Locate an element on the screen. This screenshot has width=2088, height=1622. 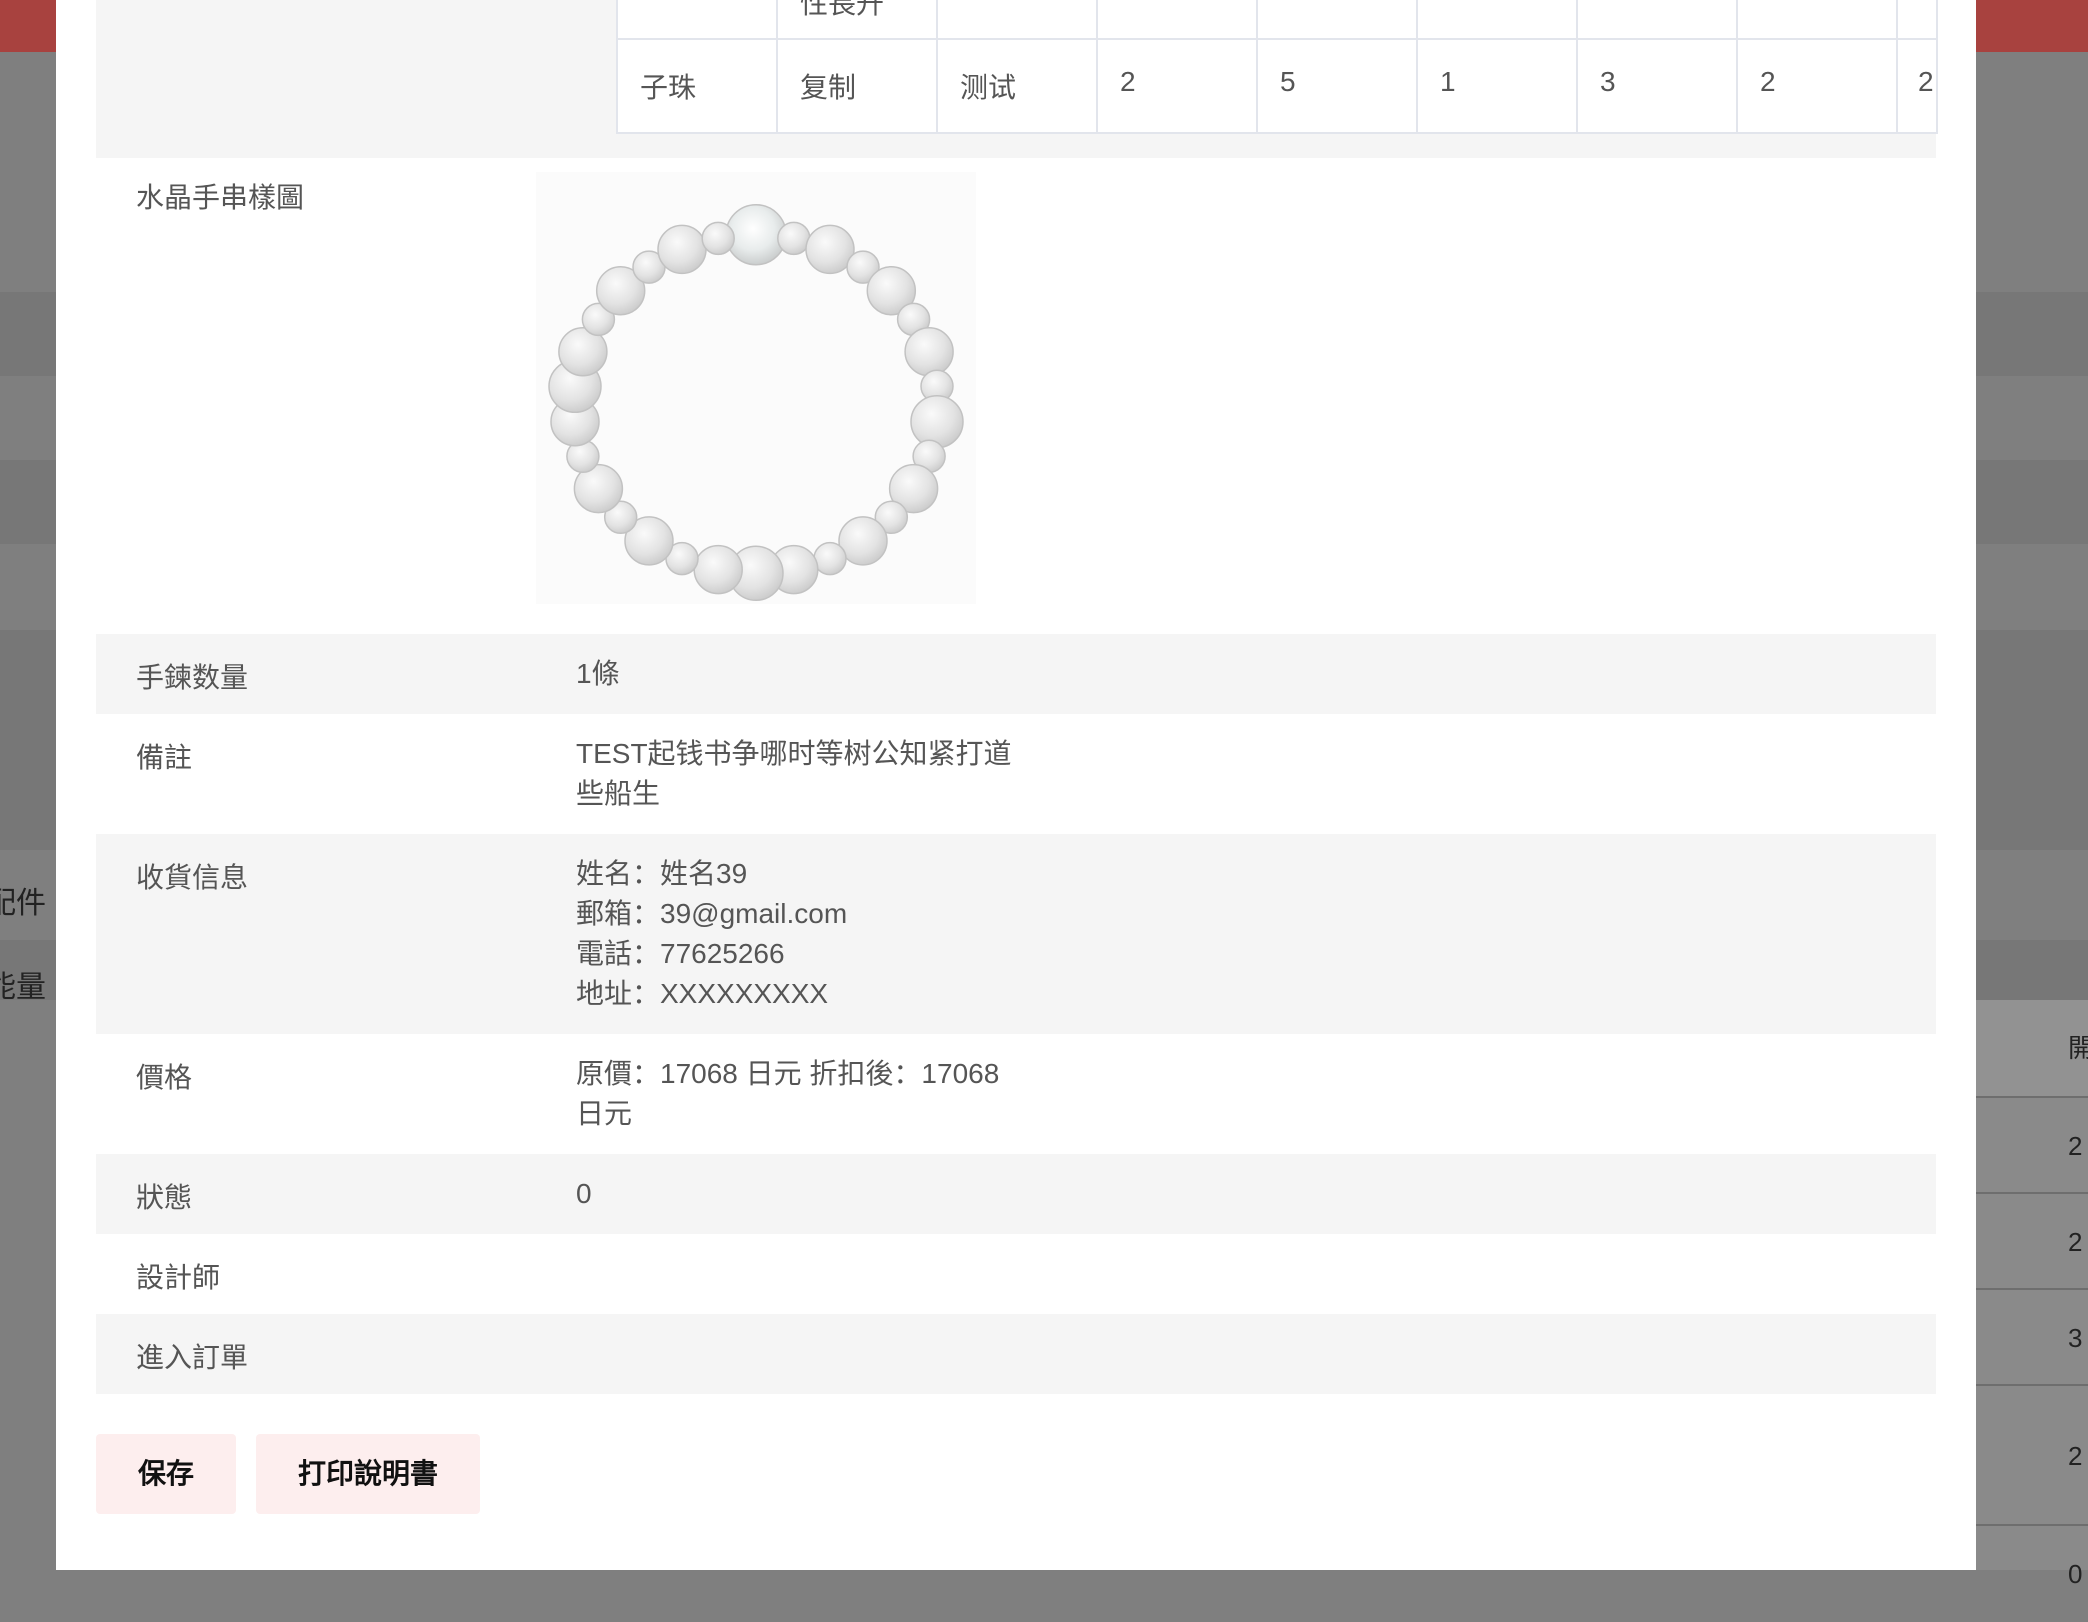
shipping-address: 地址：XXXXXXXXX is located at coordinates (702, 993).